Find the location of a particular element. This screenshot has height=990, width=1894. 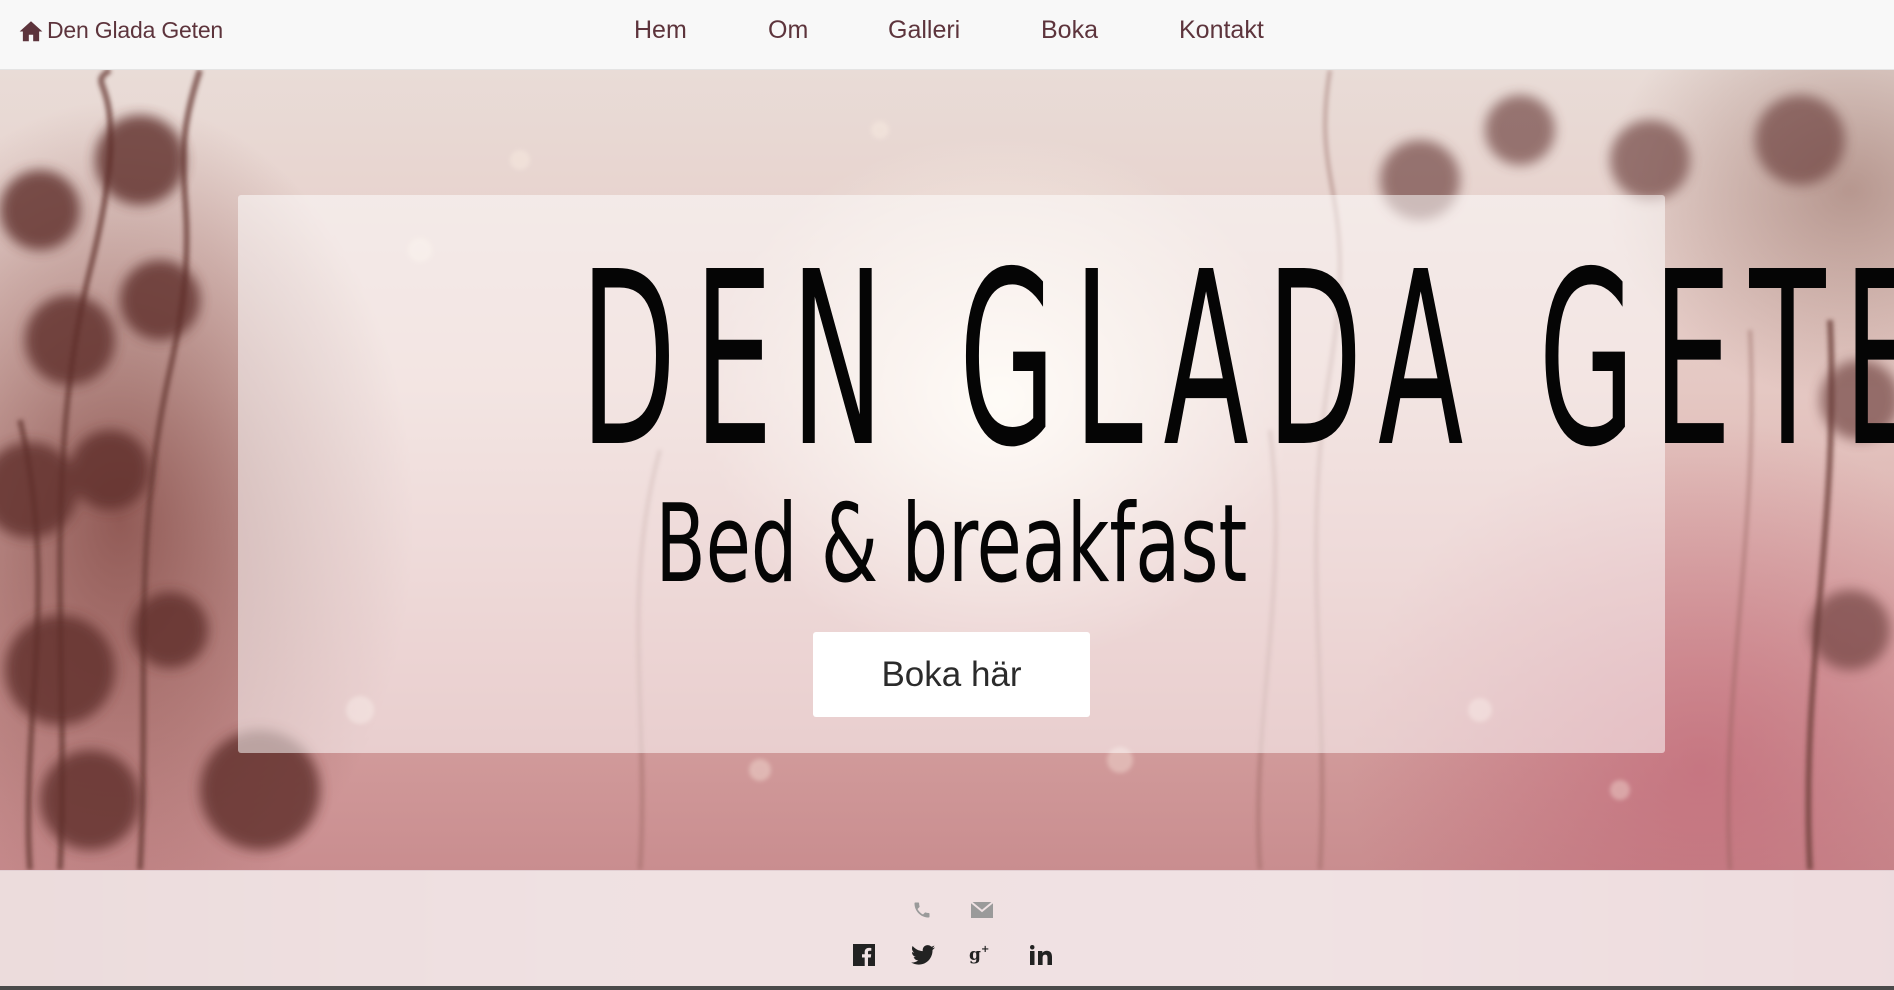

nav-item-om: Om is located at coordinates (788, 30).